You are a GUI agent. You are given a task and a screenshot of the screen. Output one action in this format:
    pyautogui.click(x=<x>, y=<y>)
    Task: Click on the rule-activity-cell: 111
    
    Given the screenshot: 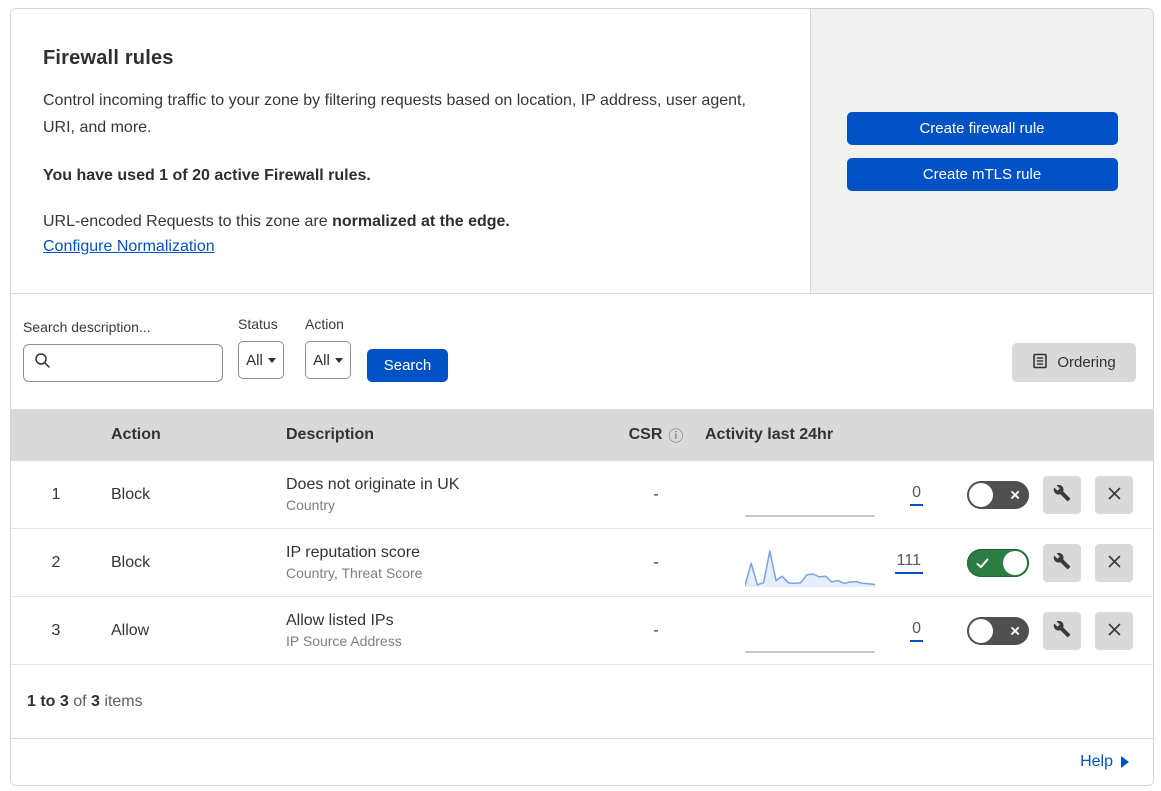 What is the action you would take?
    pyautogui.click(x=826, y=562)
    